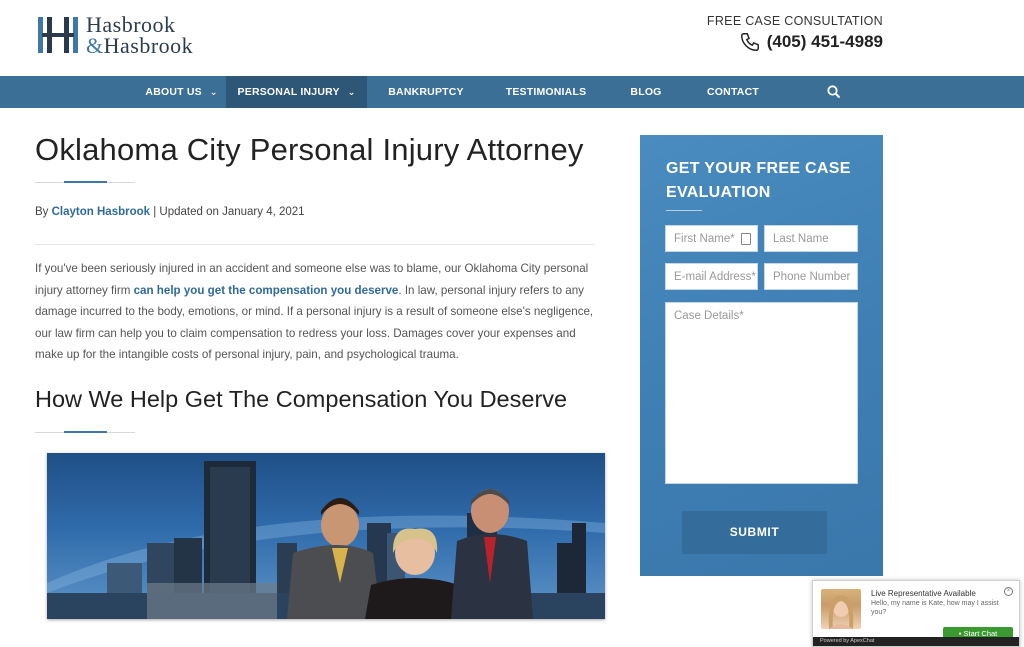 This screenshot has width=1024, height=647. I want to click on nav-item-bankruptcy: BANKRUPTCY, so click(426, 92).